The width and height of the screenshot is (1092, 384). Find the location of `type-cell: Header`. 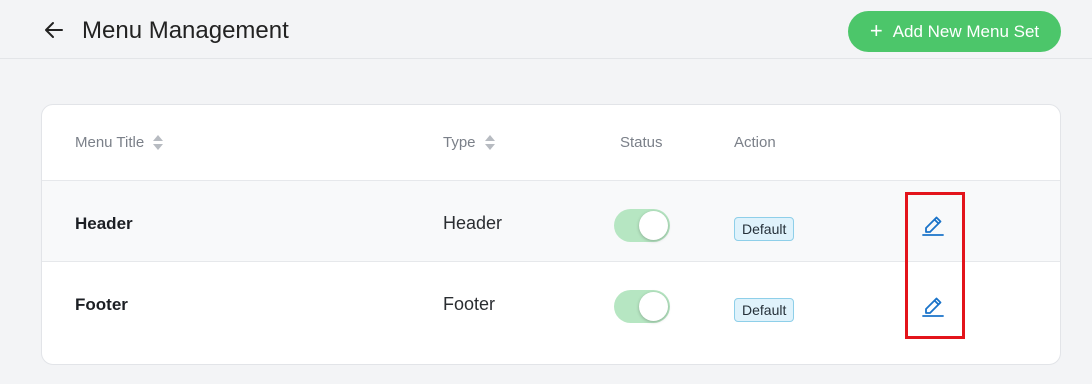

type-cell: Header is located at coordinates (473, 223).